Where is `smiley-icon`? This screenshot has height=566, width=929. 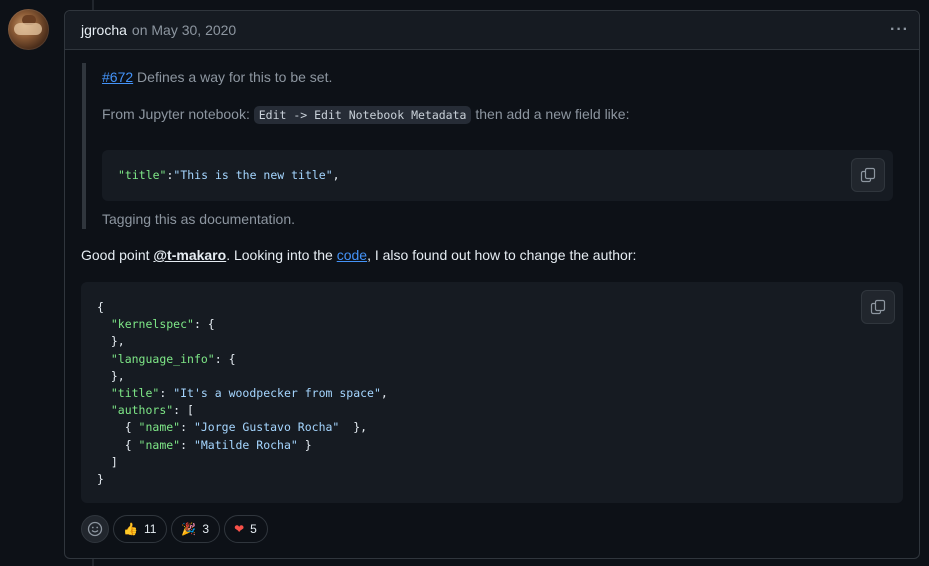 smiley-icon is located at coordinates (95, 529).